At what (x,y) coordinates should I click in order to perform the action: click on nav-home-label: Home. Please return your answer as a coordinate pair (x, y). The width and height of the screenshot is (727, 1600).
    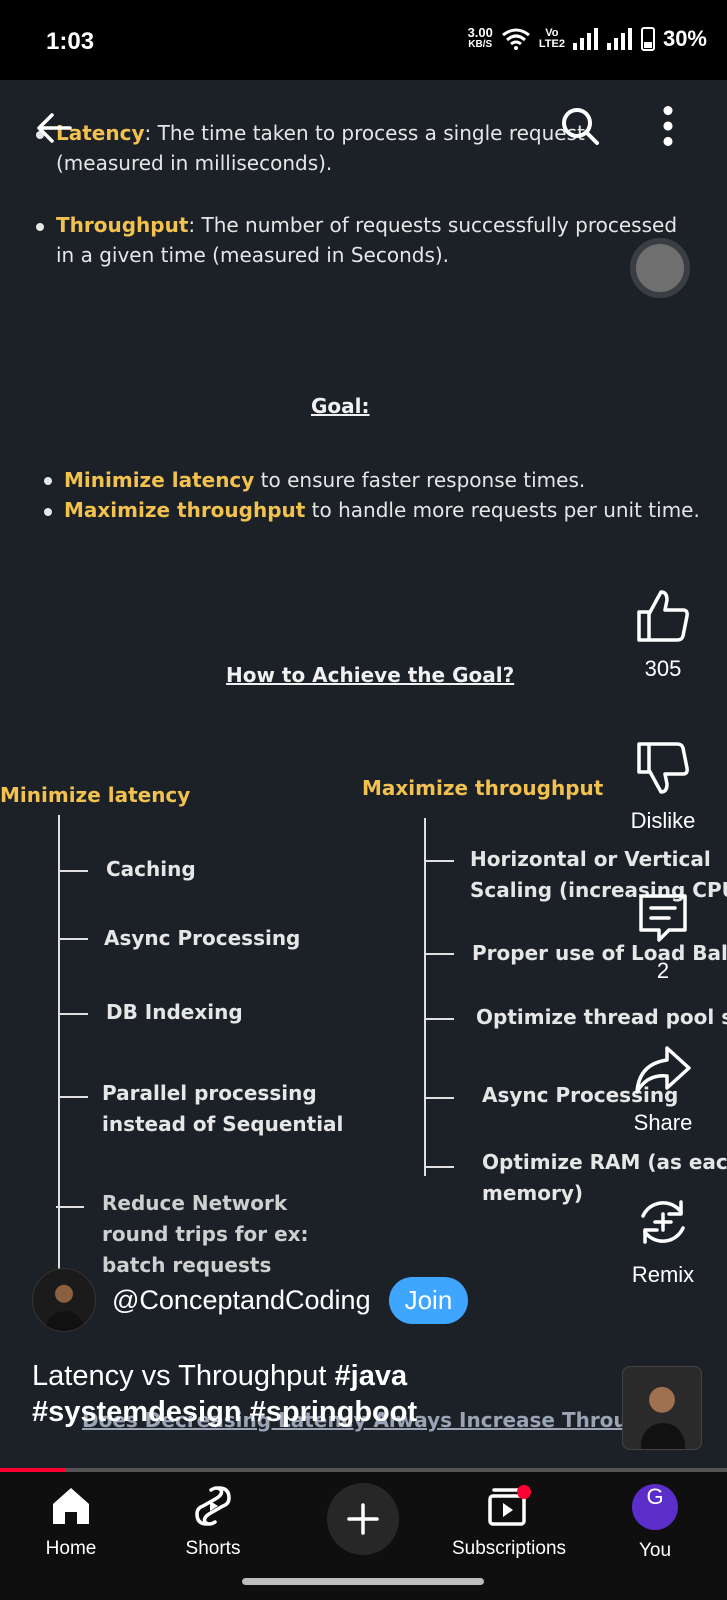
    Looking at the image, I should click on (71, 1548).